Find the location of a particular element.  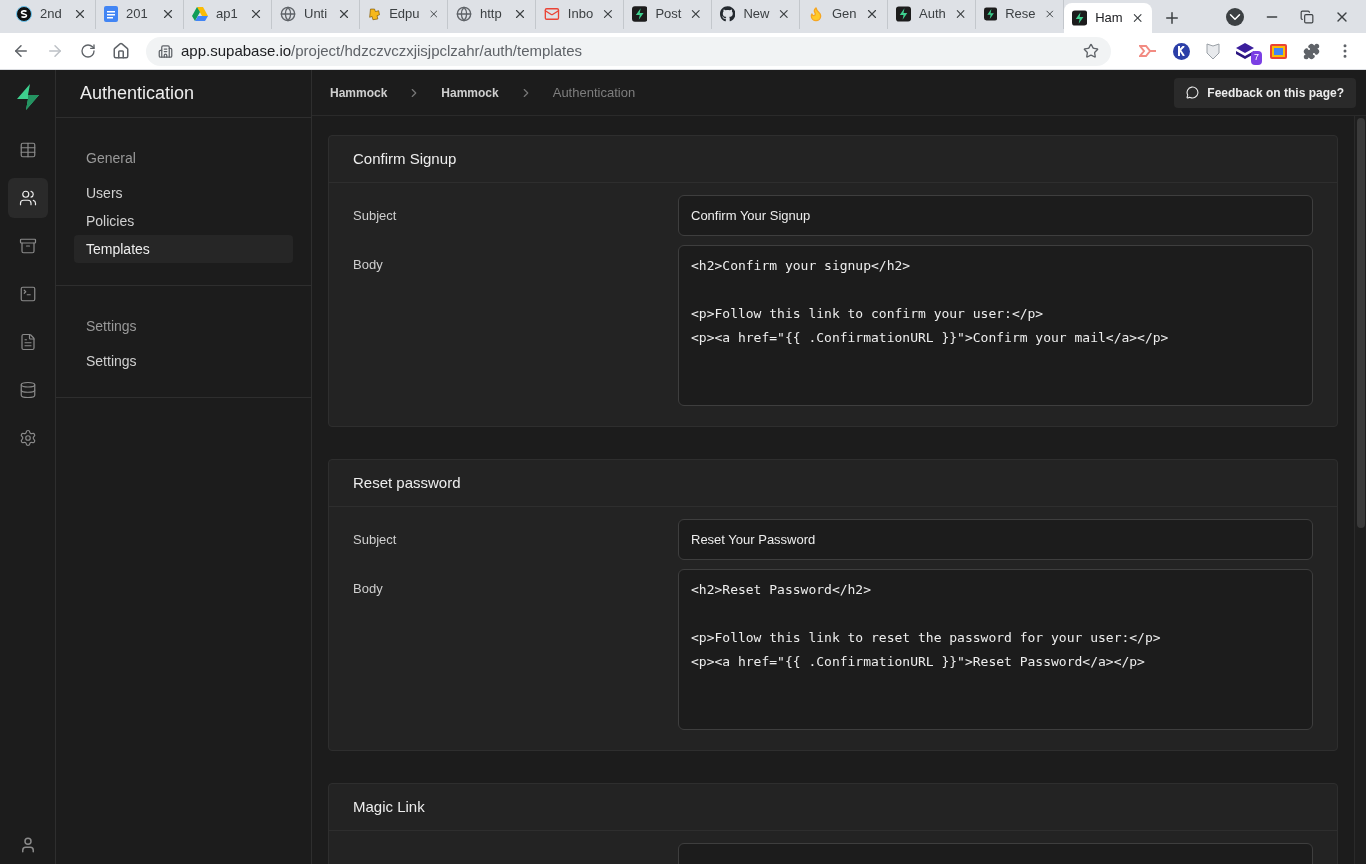

tab-title: Inbo is located at coordinates (580, 14).